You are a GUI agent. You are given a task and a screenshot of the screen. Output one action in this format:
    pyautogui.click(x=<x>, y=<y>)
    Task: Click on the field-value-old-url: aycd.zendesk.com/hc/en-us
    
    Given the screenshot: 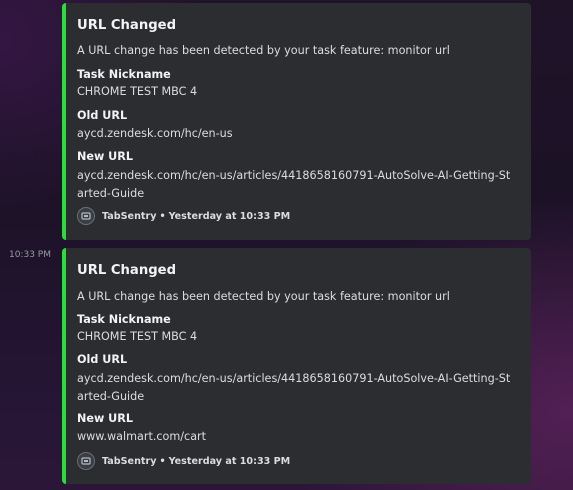 What is the action you would take?
    pyautogui.click(x=297, y=134)
    